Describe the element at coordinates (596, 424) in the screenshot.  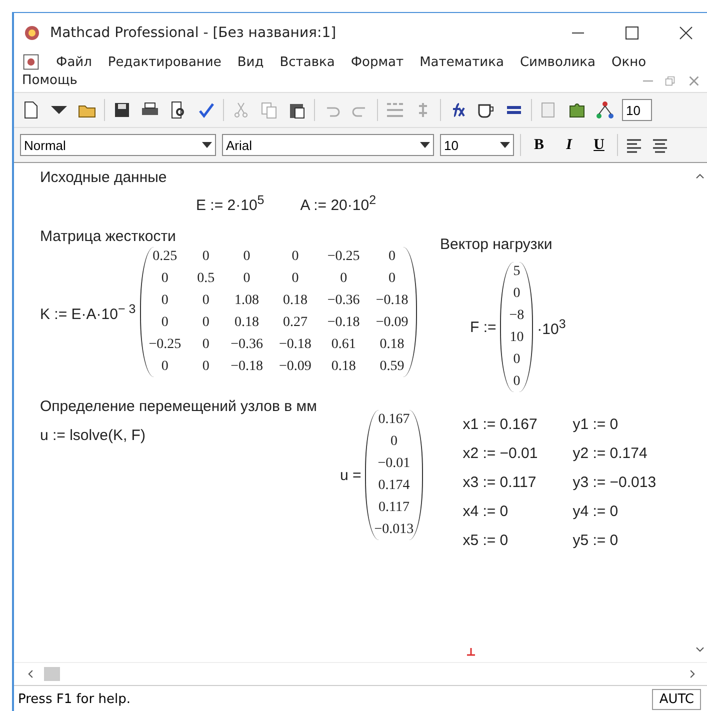
I see `math-definition: y1 := 0` at that location.